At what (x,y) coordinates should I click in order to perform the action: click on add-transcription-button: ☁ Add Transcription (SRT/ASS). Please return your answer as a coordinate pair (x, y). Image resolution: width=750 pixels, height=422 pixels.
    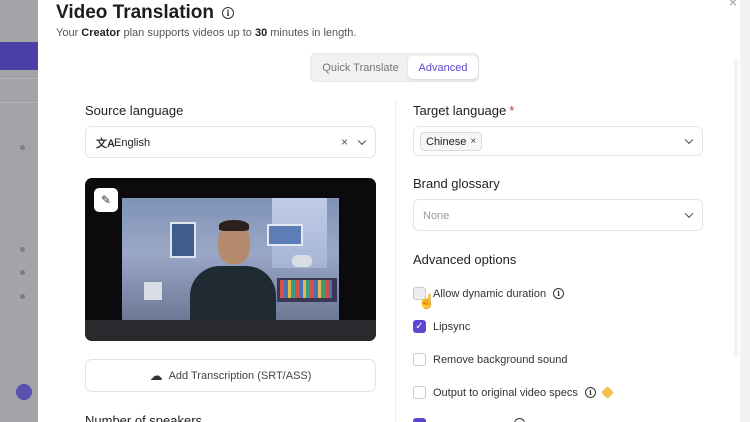
    Looking at the image, I should click on (230, 375).